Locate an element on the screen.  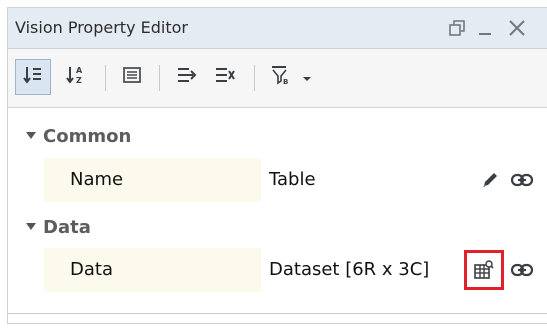
sort-category-icon is located at coordinates (33, 77).